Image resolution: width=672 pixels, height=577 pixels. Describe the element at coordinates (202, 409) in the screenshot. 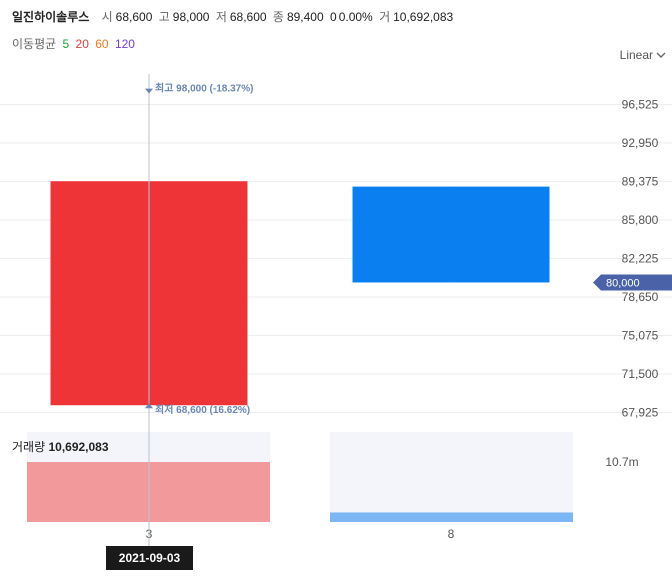

I see `low-annotation: 최저 68,600 (16.62%)` at that location.